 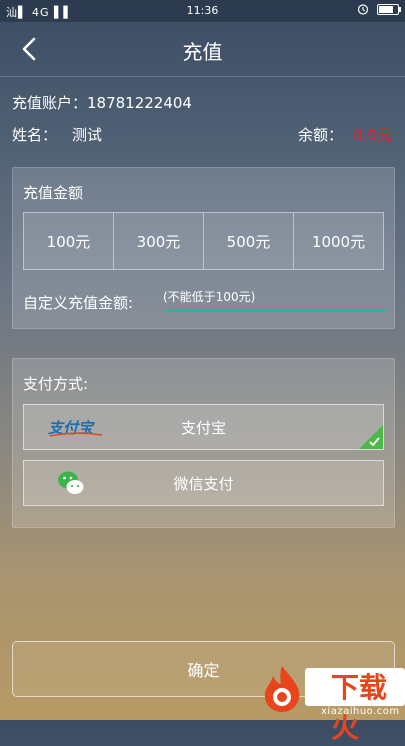 I want to click on account-number: 充值账户：18781222404, so click(x=102, y=103).